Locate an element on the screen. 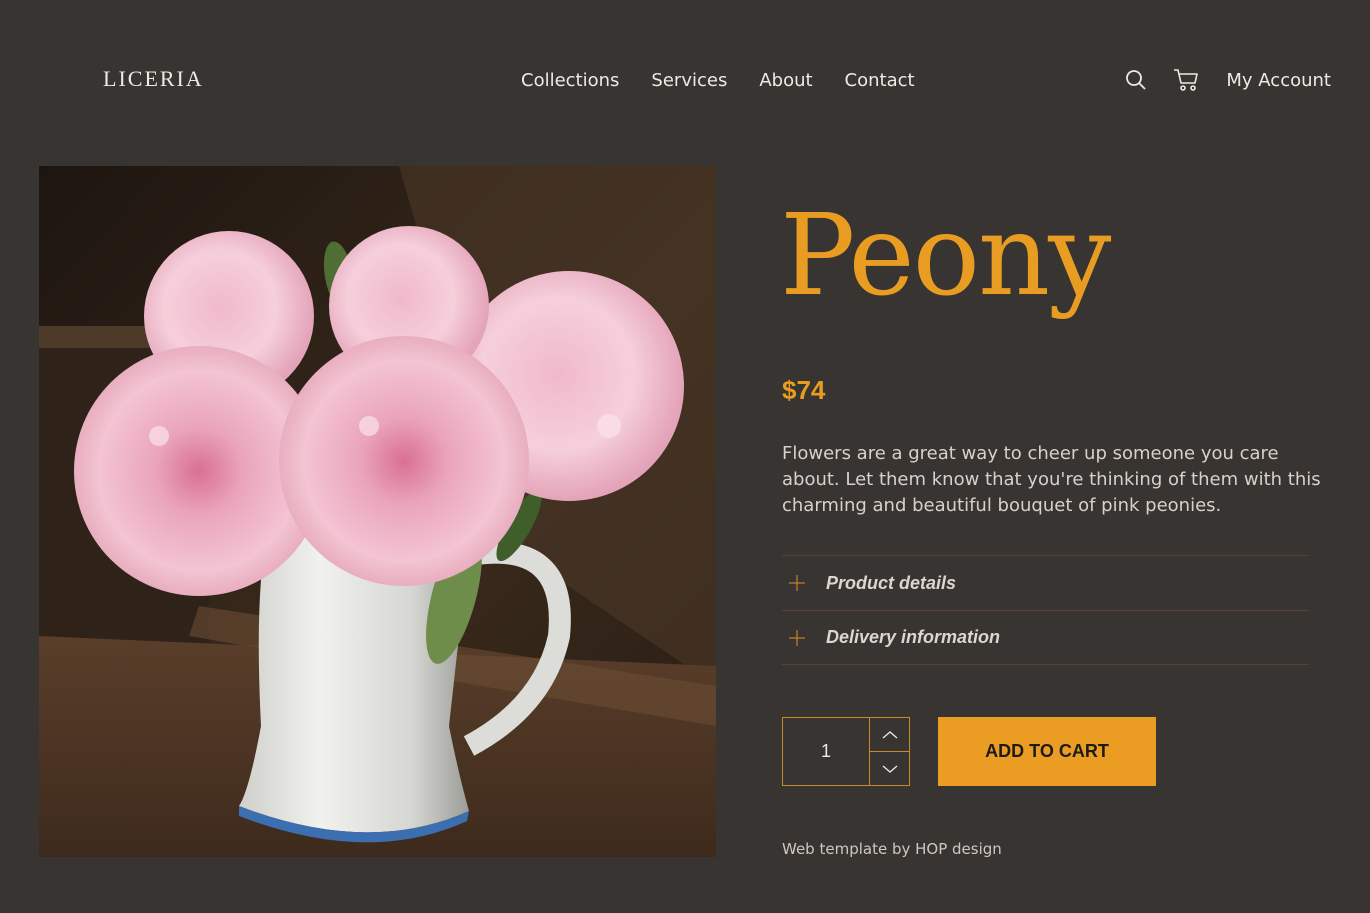 The width and height of the screenshot is (1370, 913). accordion-label: Product details is located at coordinates (891, 582).